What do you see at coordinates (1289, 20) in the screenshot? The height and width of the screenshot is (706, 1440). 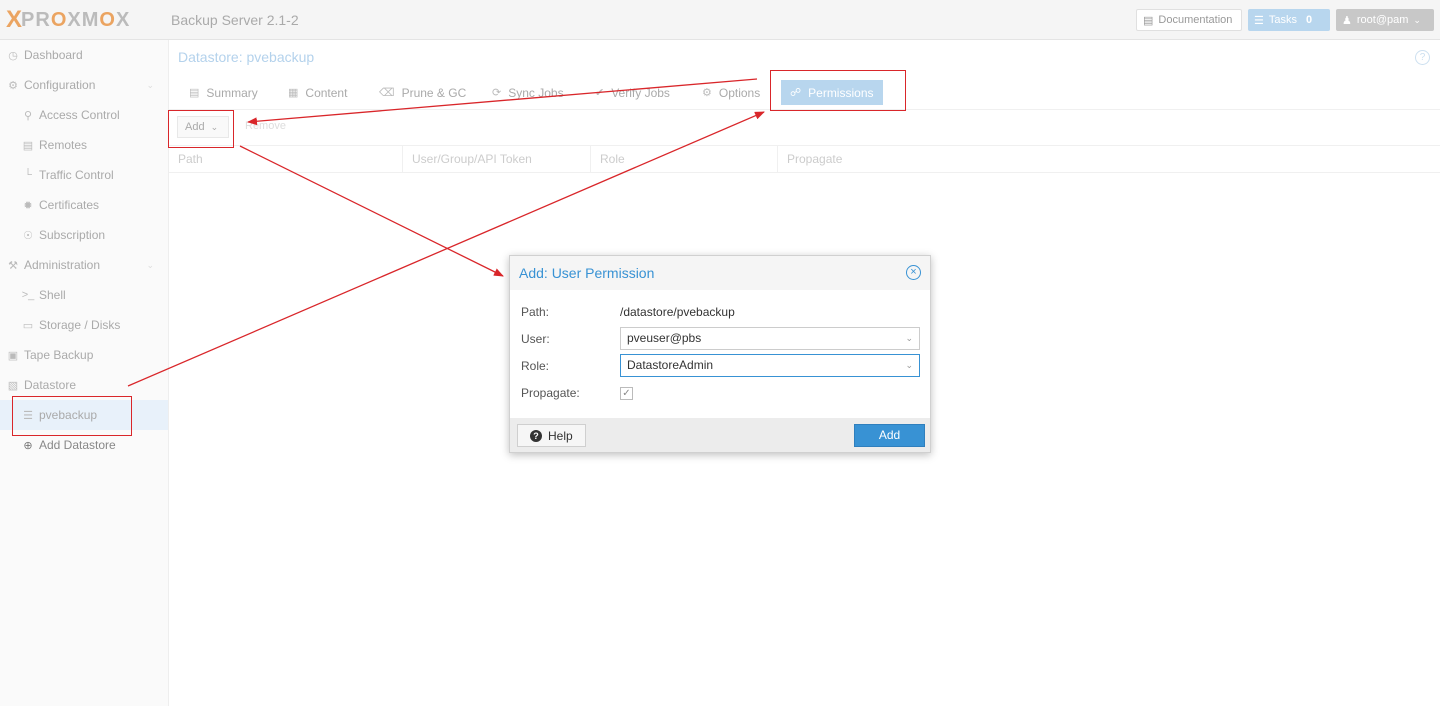 I see `tasks-button: ☰ Tasks 0` at bounding box center [1289, 20].